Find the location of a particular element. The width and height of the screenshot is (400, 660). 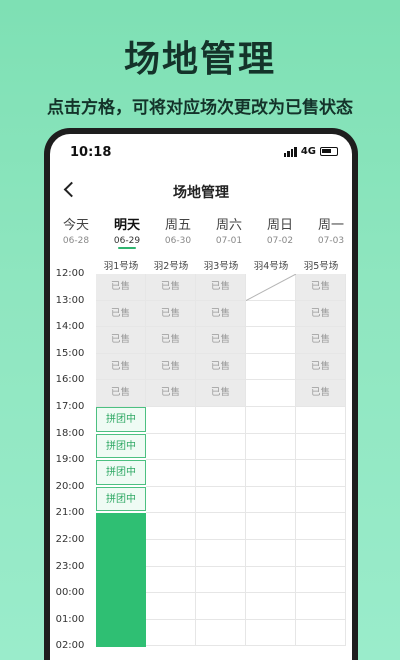

slot-cell-blocked is located at coordinates (271, 287).